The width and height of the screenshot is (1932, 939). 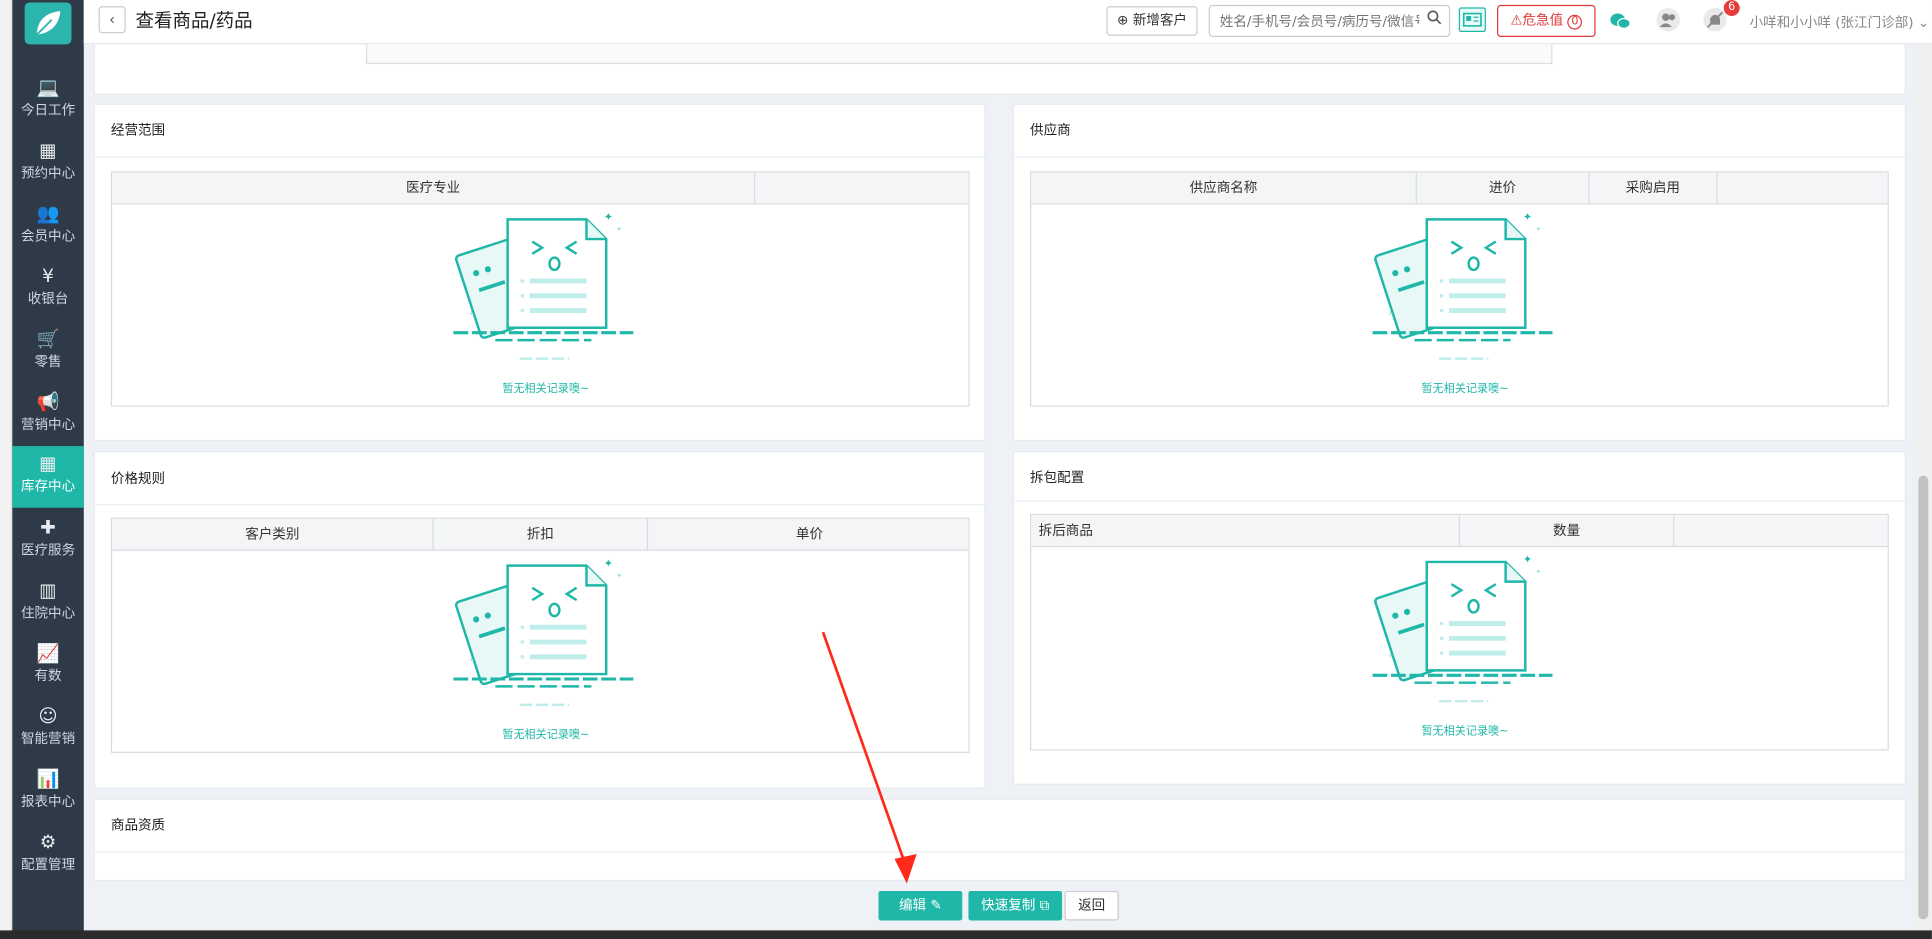 I want to click on column-header: 单价, so click(x=809, y=534).